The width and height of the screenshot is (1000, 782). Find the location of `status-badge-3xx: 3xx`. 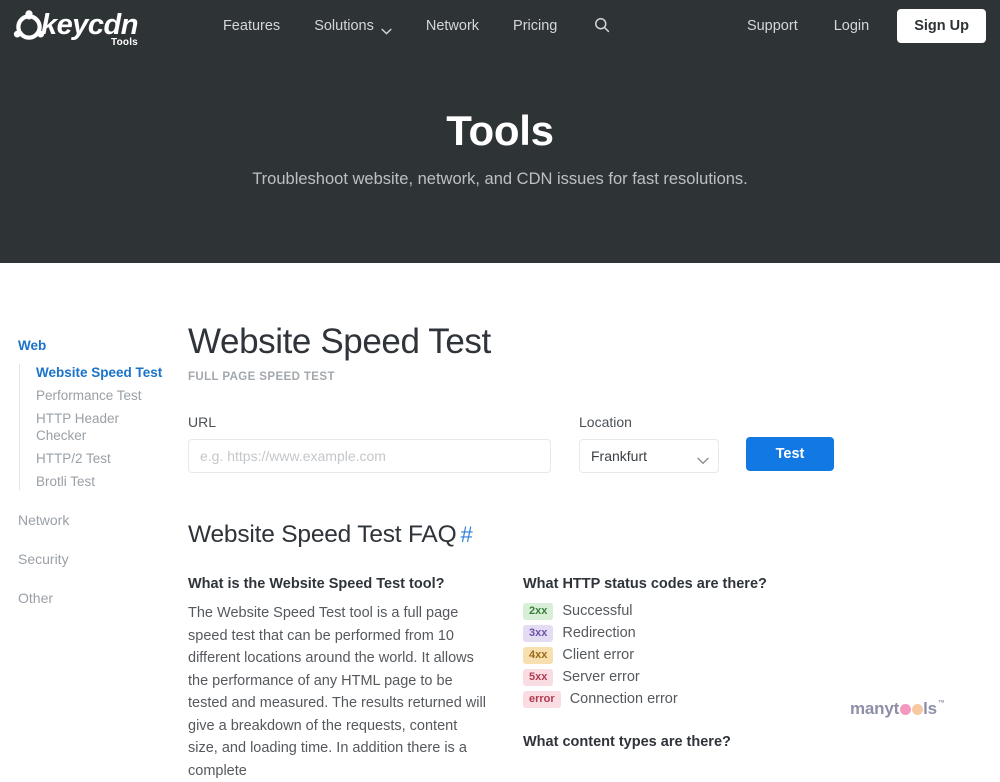

status-badge-3xx: 3xx is located at coordinates (538, 633).